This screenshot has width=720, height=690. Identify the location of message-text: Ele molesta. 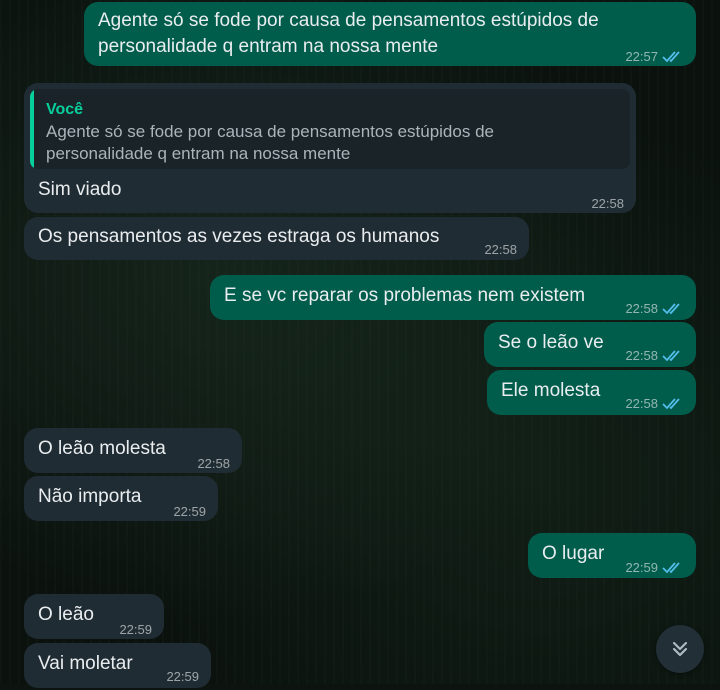
(551, 390).